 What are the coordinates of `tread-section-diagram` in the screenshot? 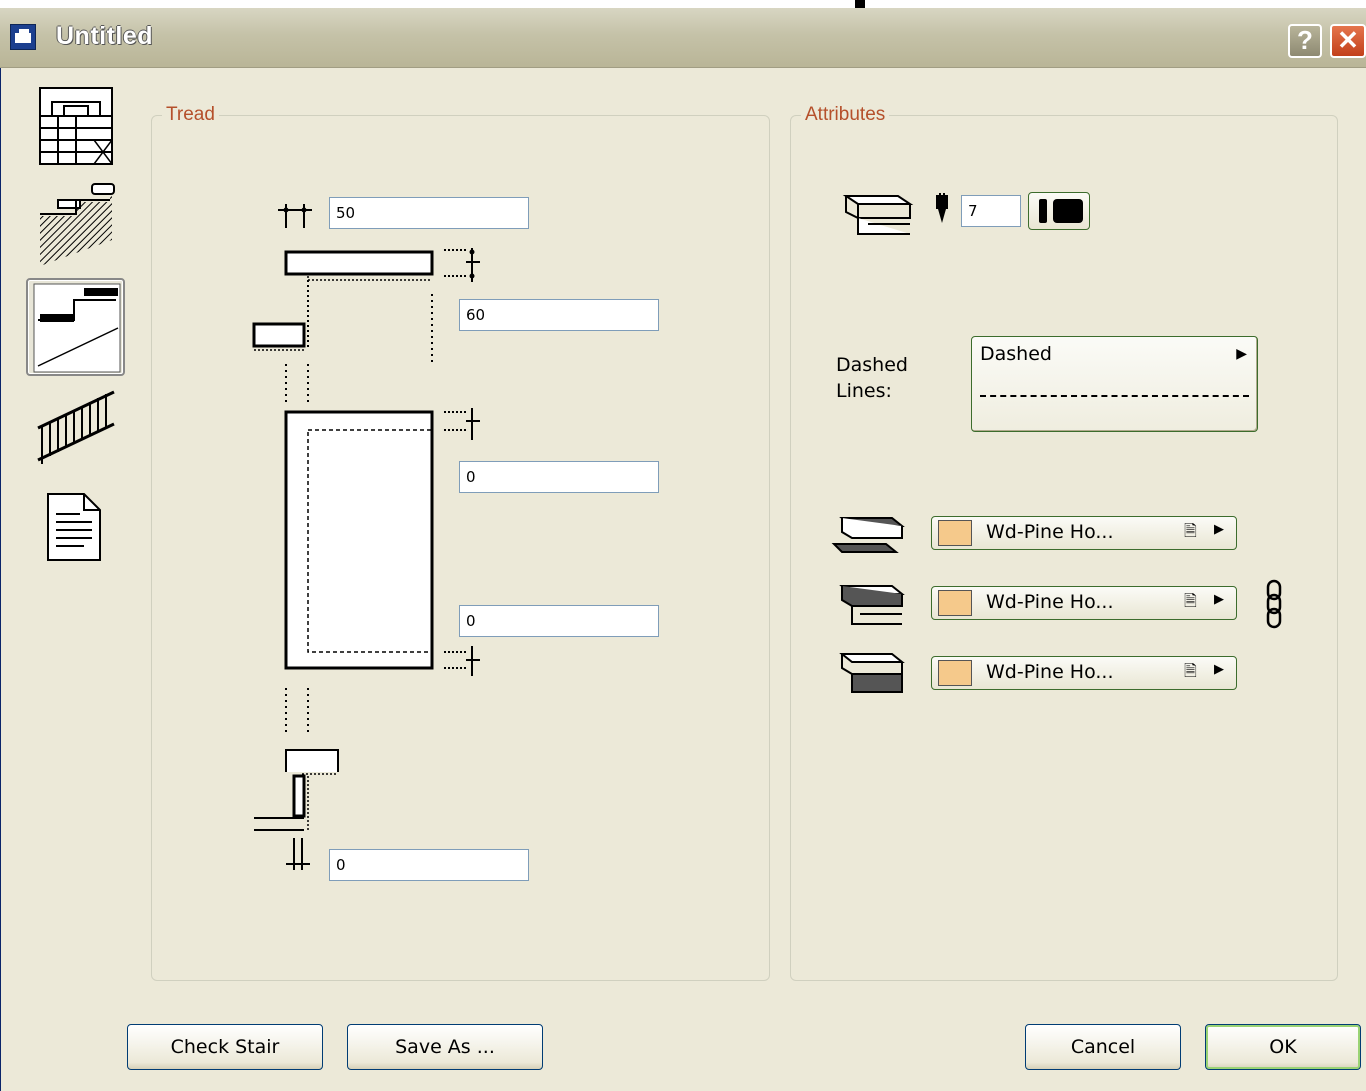 It's located at (366, 537).